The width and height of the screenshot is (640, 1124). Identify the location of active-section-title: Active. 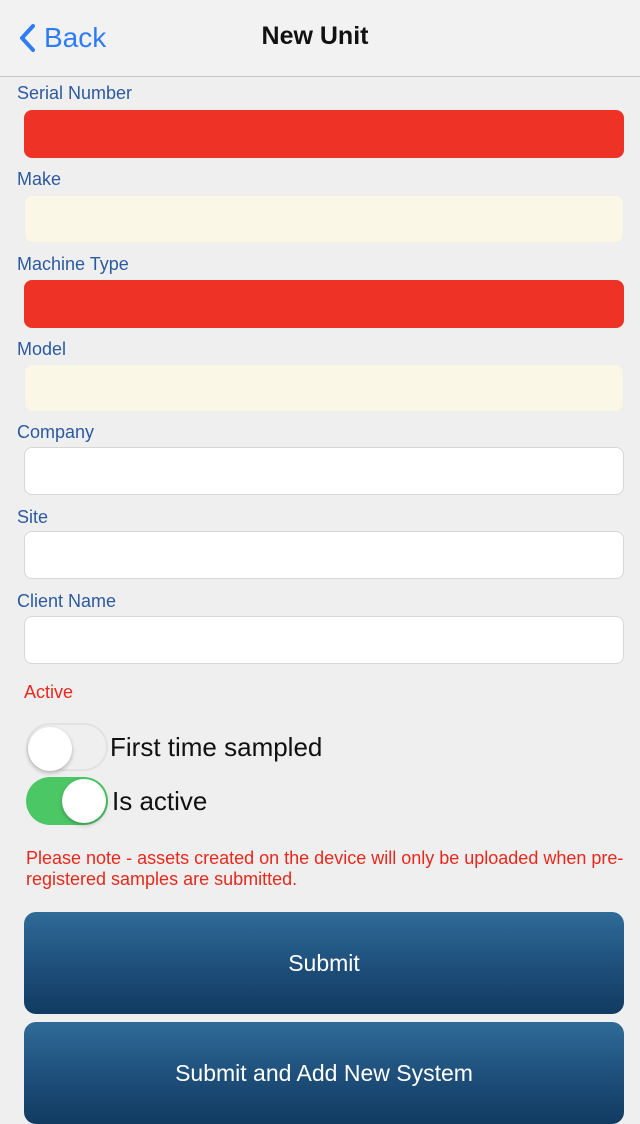
(49, 692).